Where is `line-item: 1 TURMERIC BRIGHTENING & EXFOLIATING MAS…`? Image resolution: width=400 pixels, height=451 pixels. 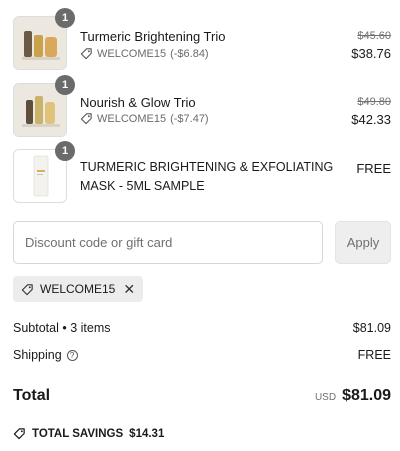 line-item: 1 TURMERIC BRIGHTENING & EXFOLIATING MAS… is located at coordinates (200, 174).